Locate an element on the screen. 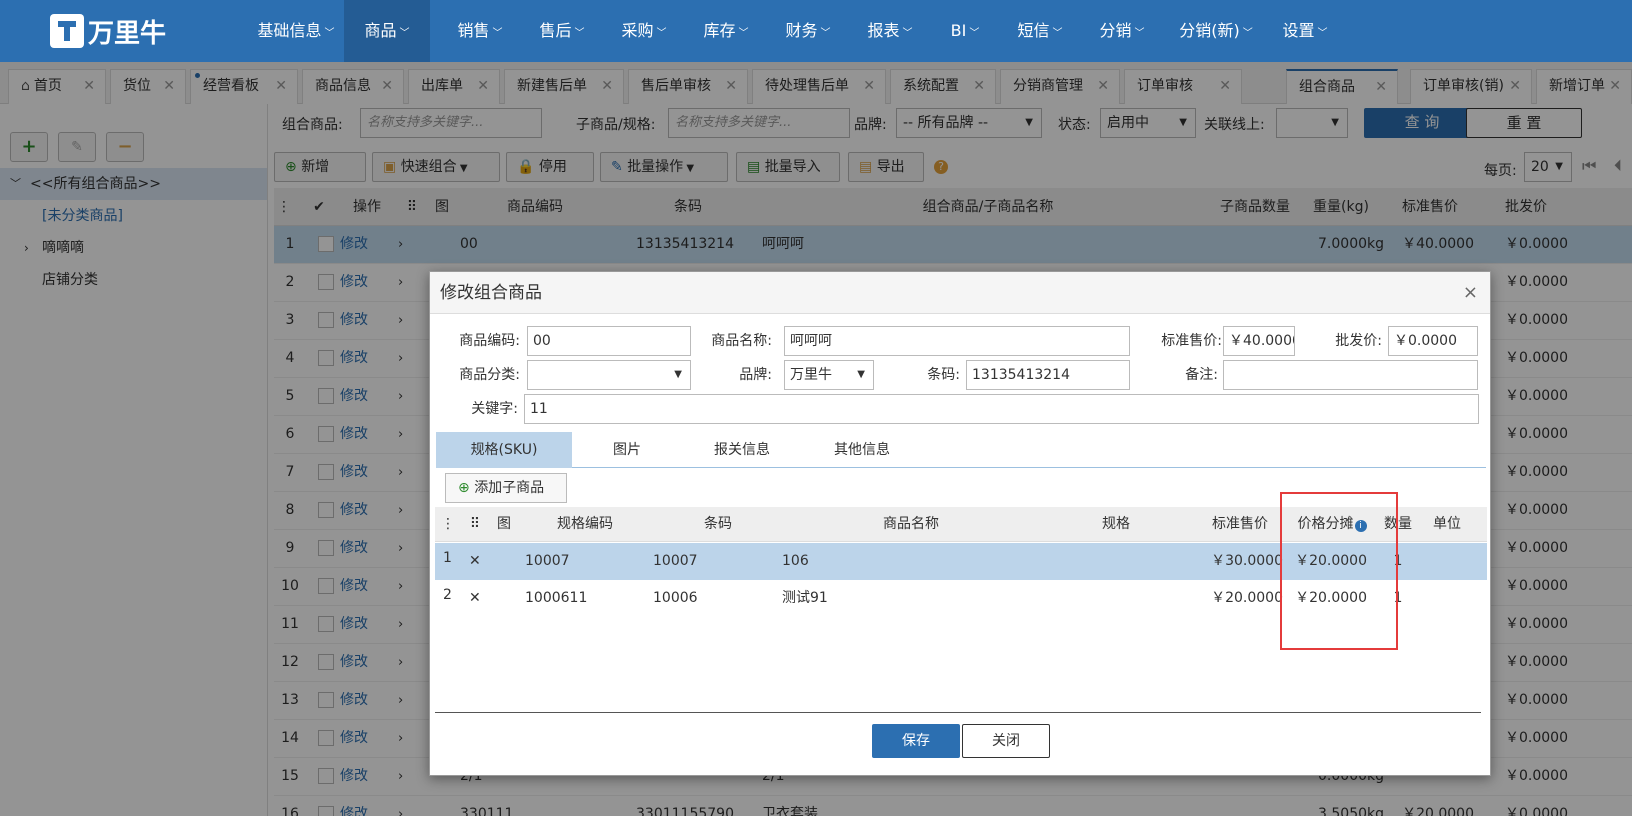 The height and width of the screenshot is (816, 1632). brand-value: 万里牛 is located at coordinates (811, 375).